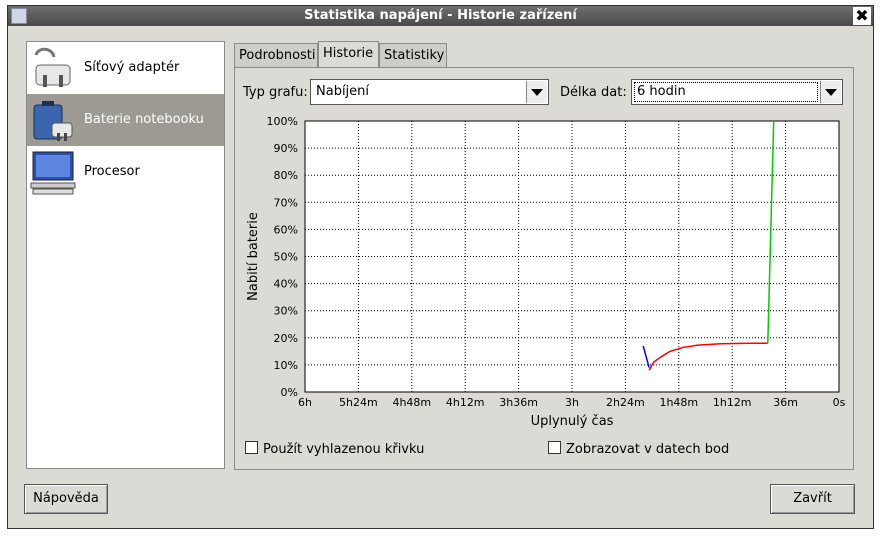  Describe the element at coordinates (812, 499) in the screenshot. I see `close-button: Zavřít` at that location.